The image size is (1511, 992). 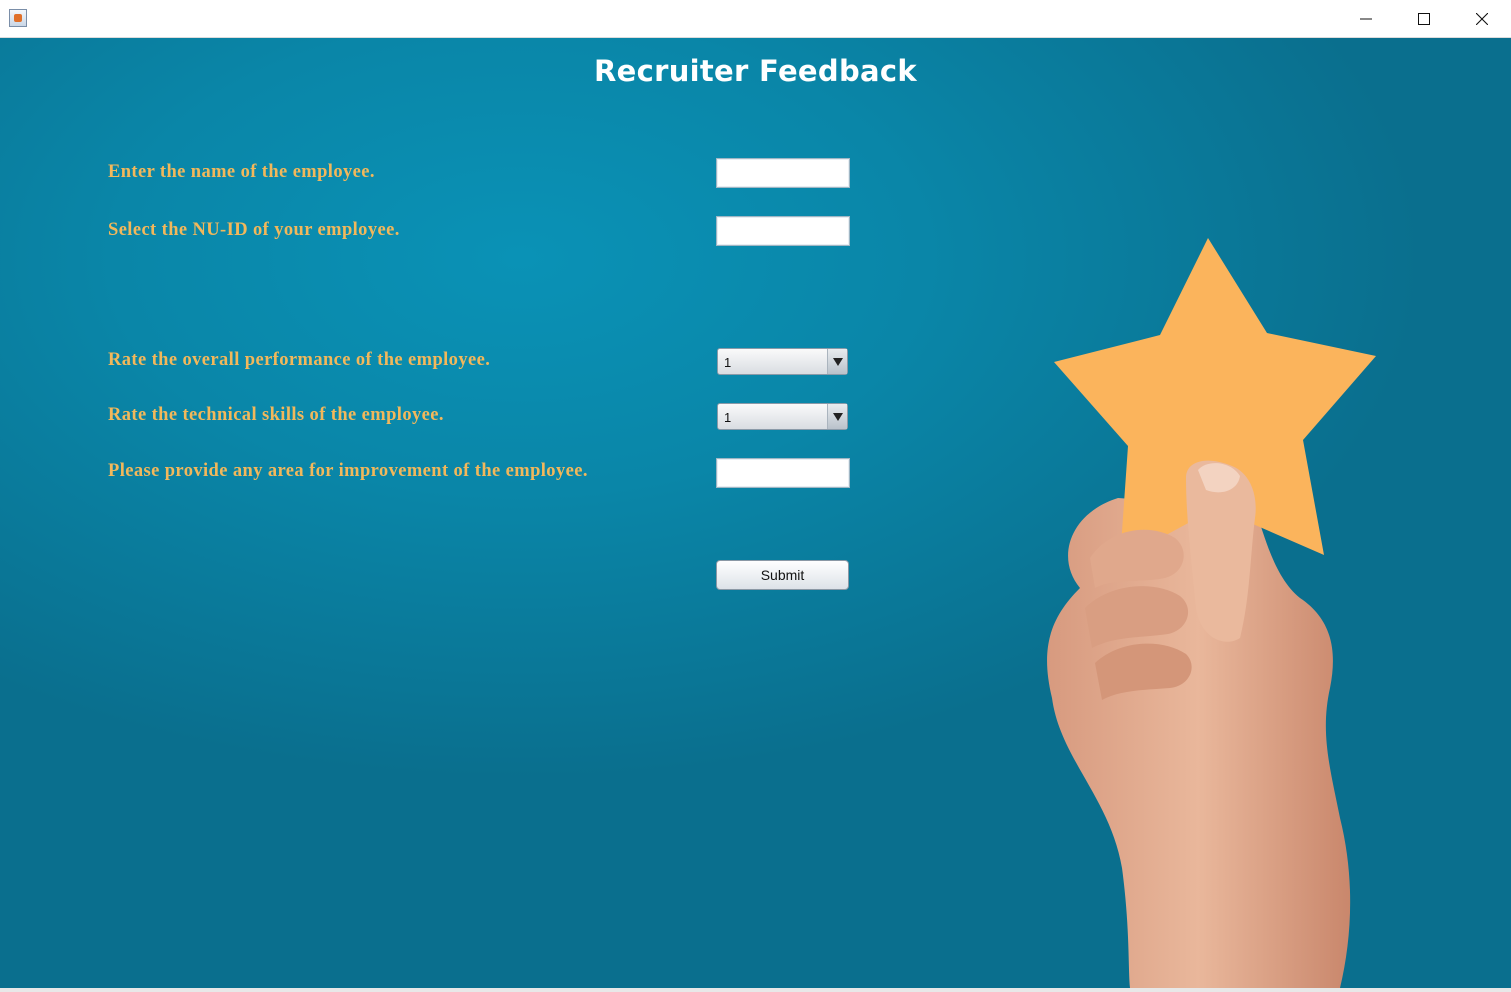 I want to click on java-app-icon, so click(x=18, y=18).